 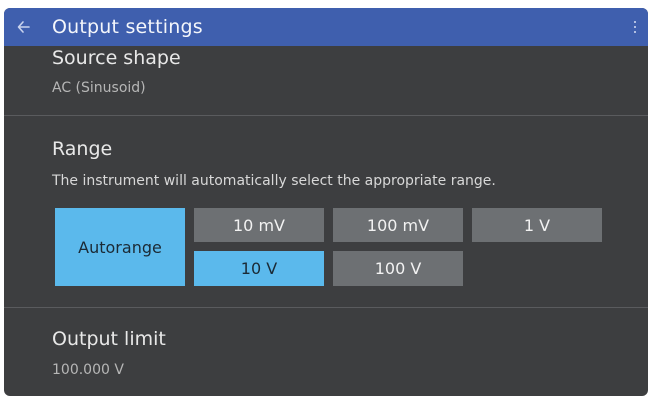 I want to click on output-limit-value: 100.000 V, so click(x=88, y=370).